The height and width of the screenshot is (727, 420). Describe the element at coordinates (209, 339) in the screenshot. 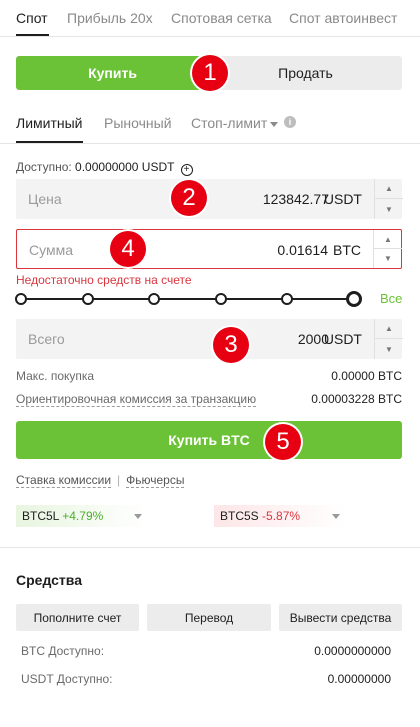

I see `total-field: Всего 2000 USDT ▲ ▼` at that location.